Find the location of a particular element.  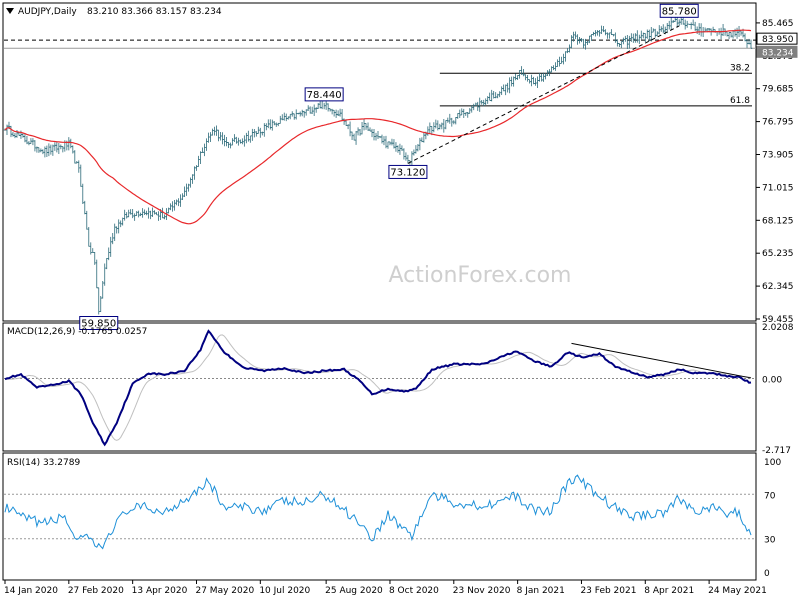

x-tick-label-1: 27 Feb 2020 is located at coordinates (96, 591).